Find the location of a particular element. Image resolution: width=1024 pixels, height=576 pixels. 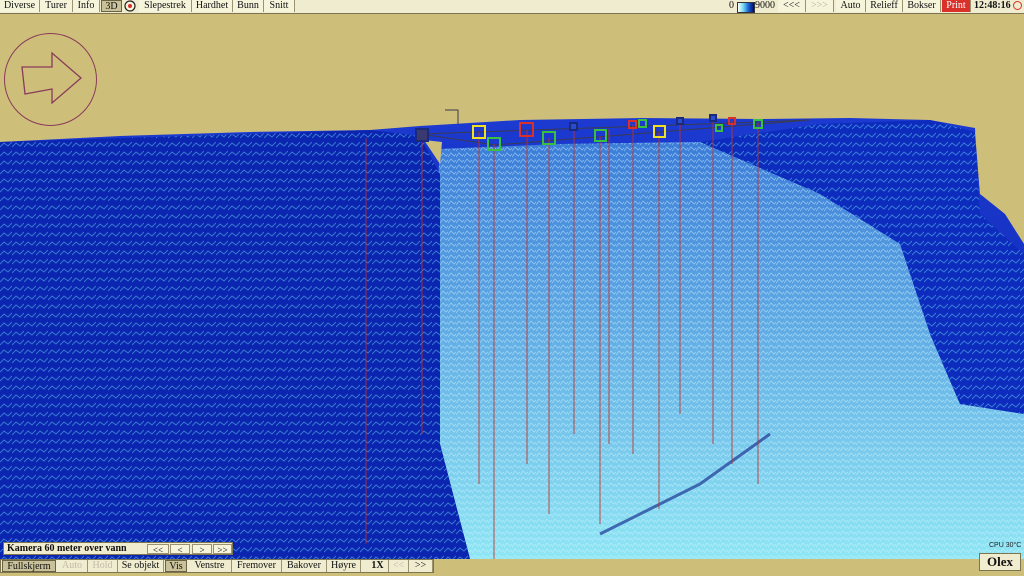

depth-scale-min: 0 is located at coordinates (731, 5).